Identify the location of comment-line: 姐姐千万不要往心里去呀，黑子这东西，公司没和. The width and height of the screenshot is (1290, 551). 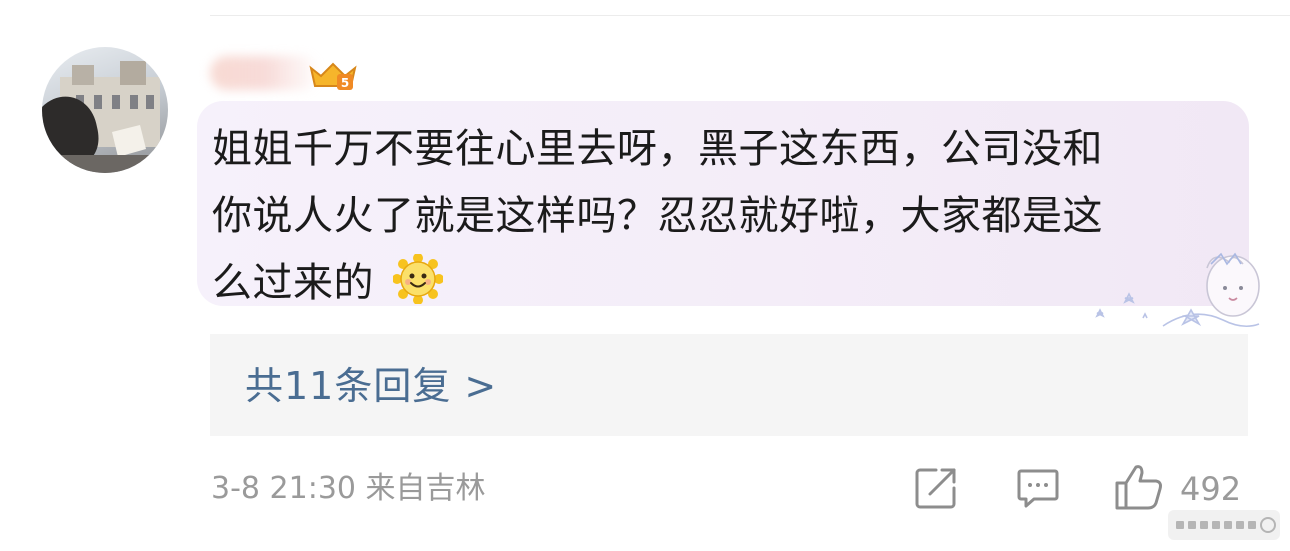
(657, 149).